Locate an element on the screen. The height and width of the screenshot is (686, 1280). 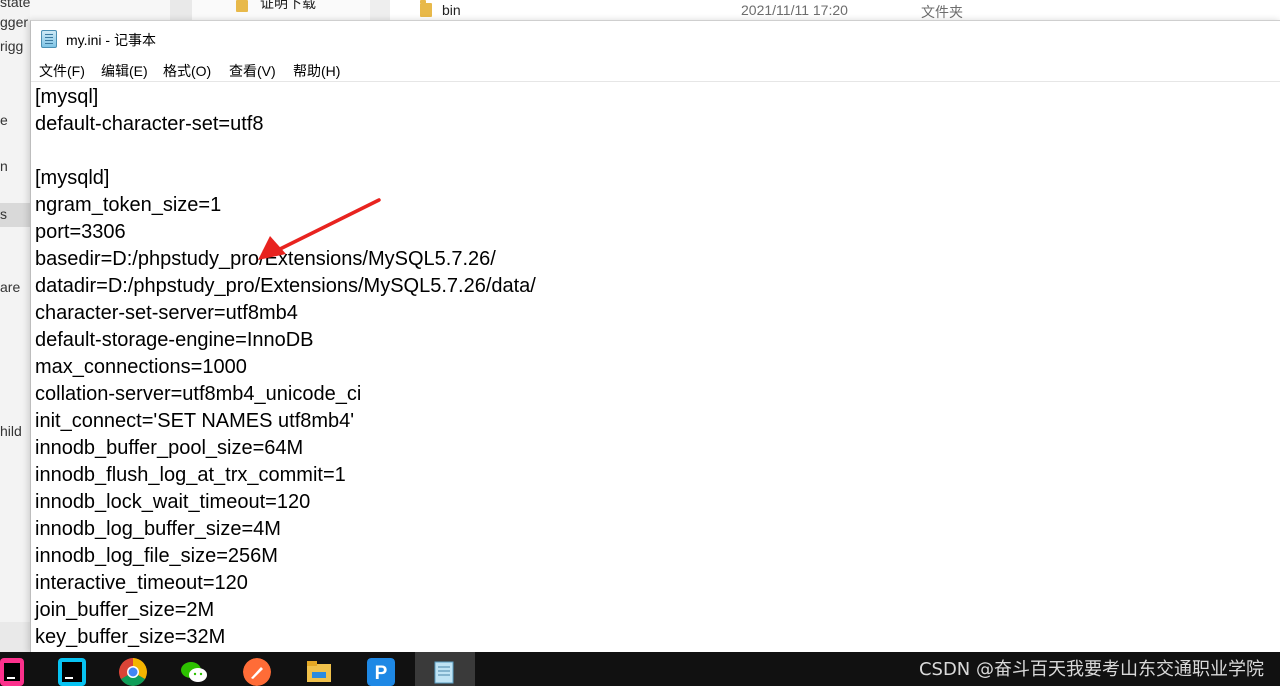
background-explorer-file-list: 证明下载 bin 2021/11/11 17:20 文件夹 is located at coordinates (655, 10).